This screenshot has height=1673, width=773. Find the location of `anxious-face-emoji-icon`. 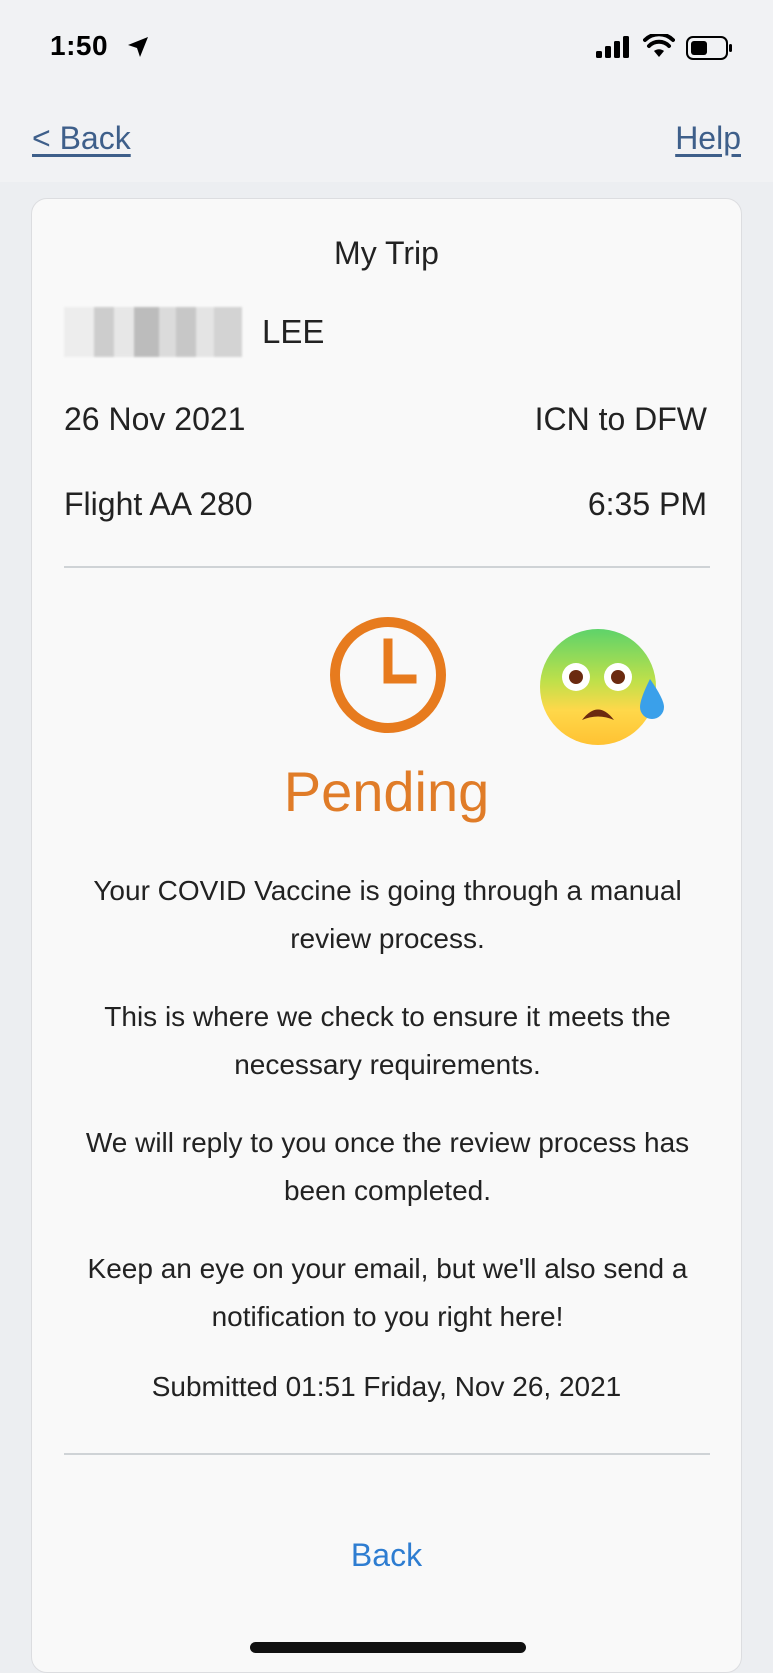

anxious-face-emoji-icon is located at coordinates (603, 691).